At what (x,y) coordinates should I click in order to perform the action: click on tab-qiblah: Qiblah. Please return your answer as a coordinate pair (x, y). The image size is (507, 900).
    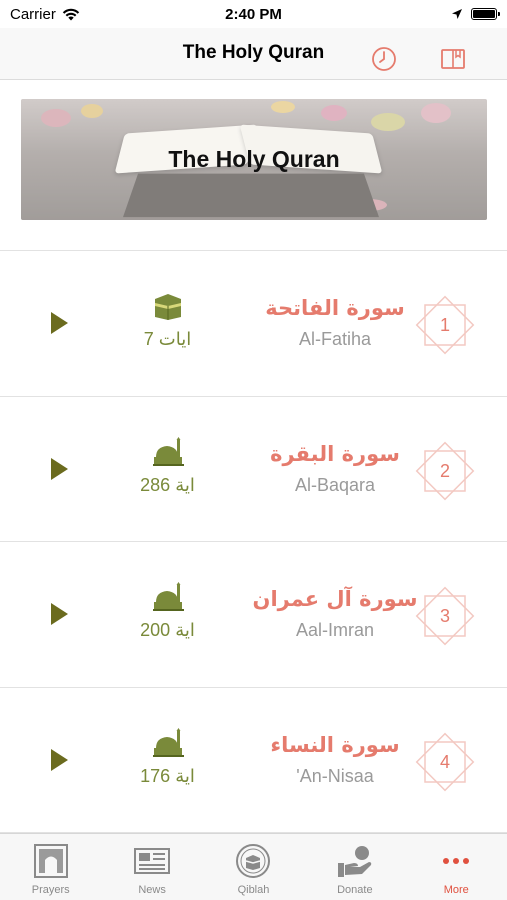
    Looking at the image, I should click on (253, 867).